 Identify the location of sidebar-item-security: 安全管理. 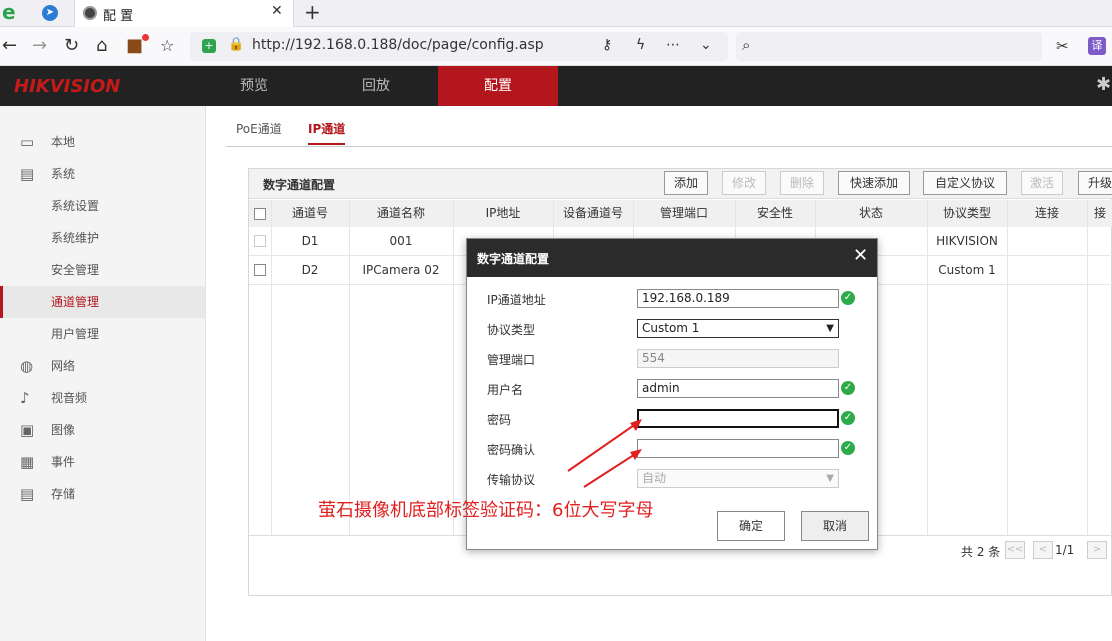
(102, 270).